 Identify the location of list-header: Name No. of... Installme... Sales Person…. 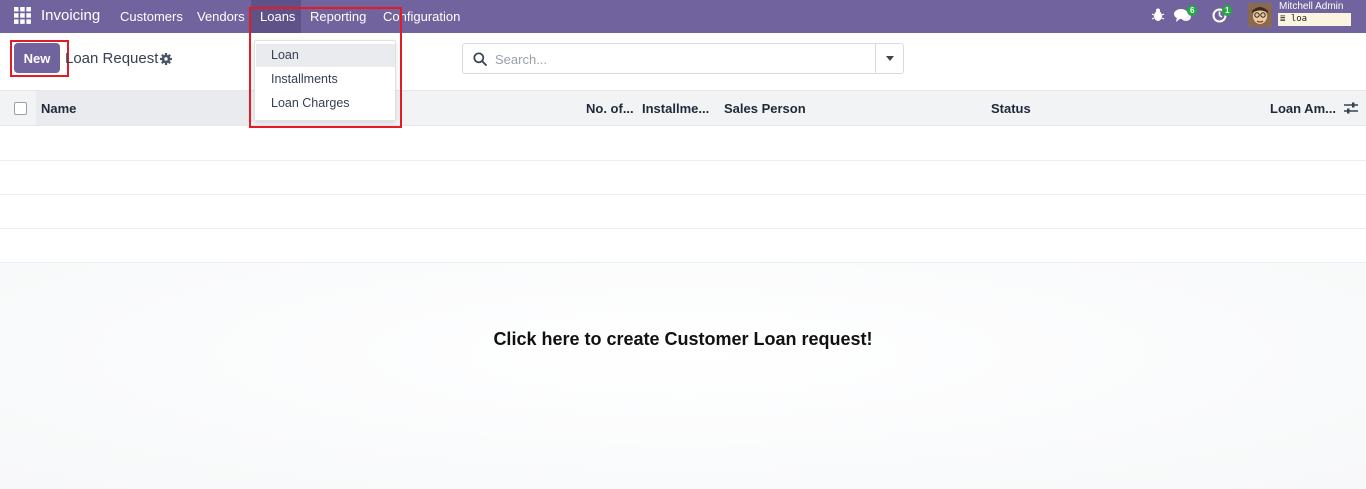
(683, 108).